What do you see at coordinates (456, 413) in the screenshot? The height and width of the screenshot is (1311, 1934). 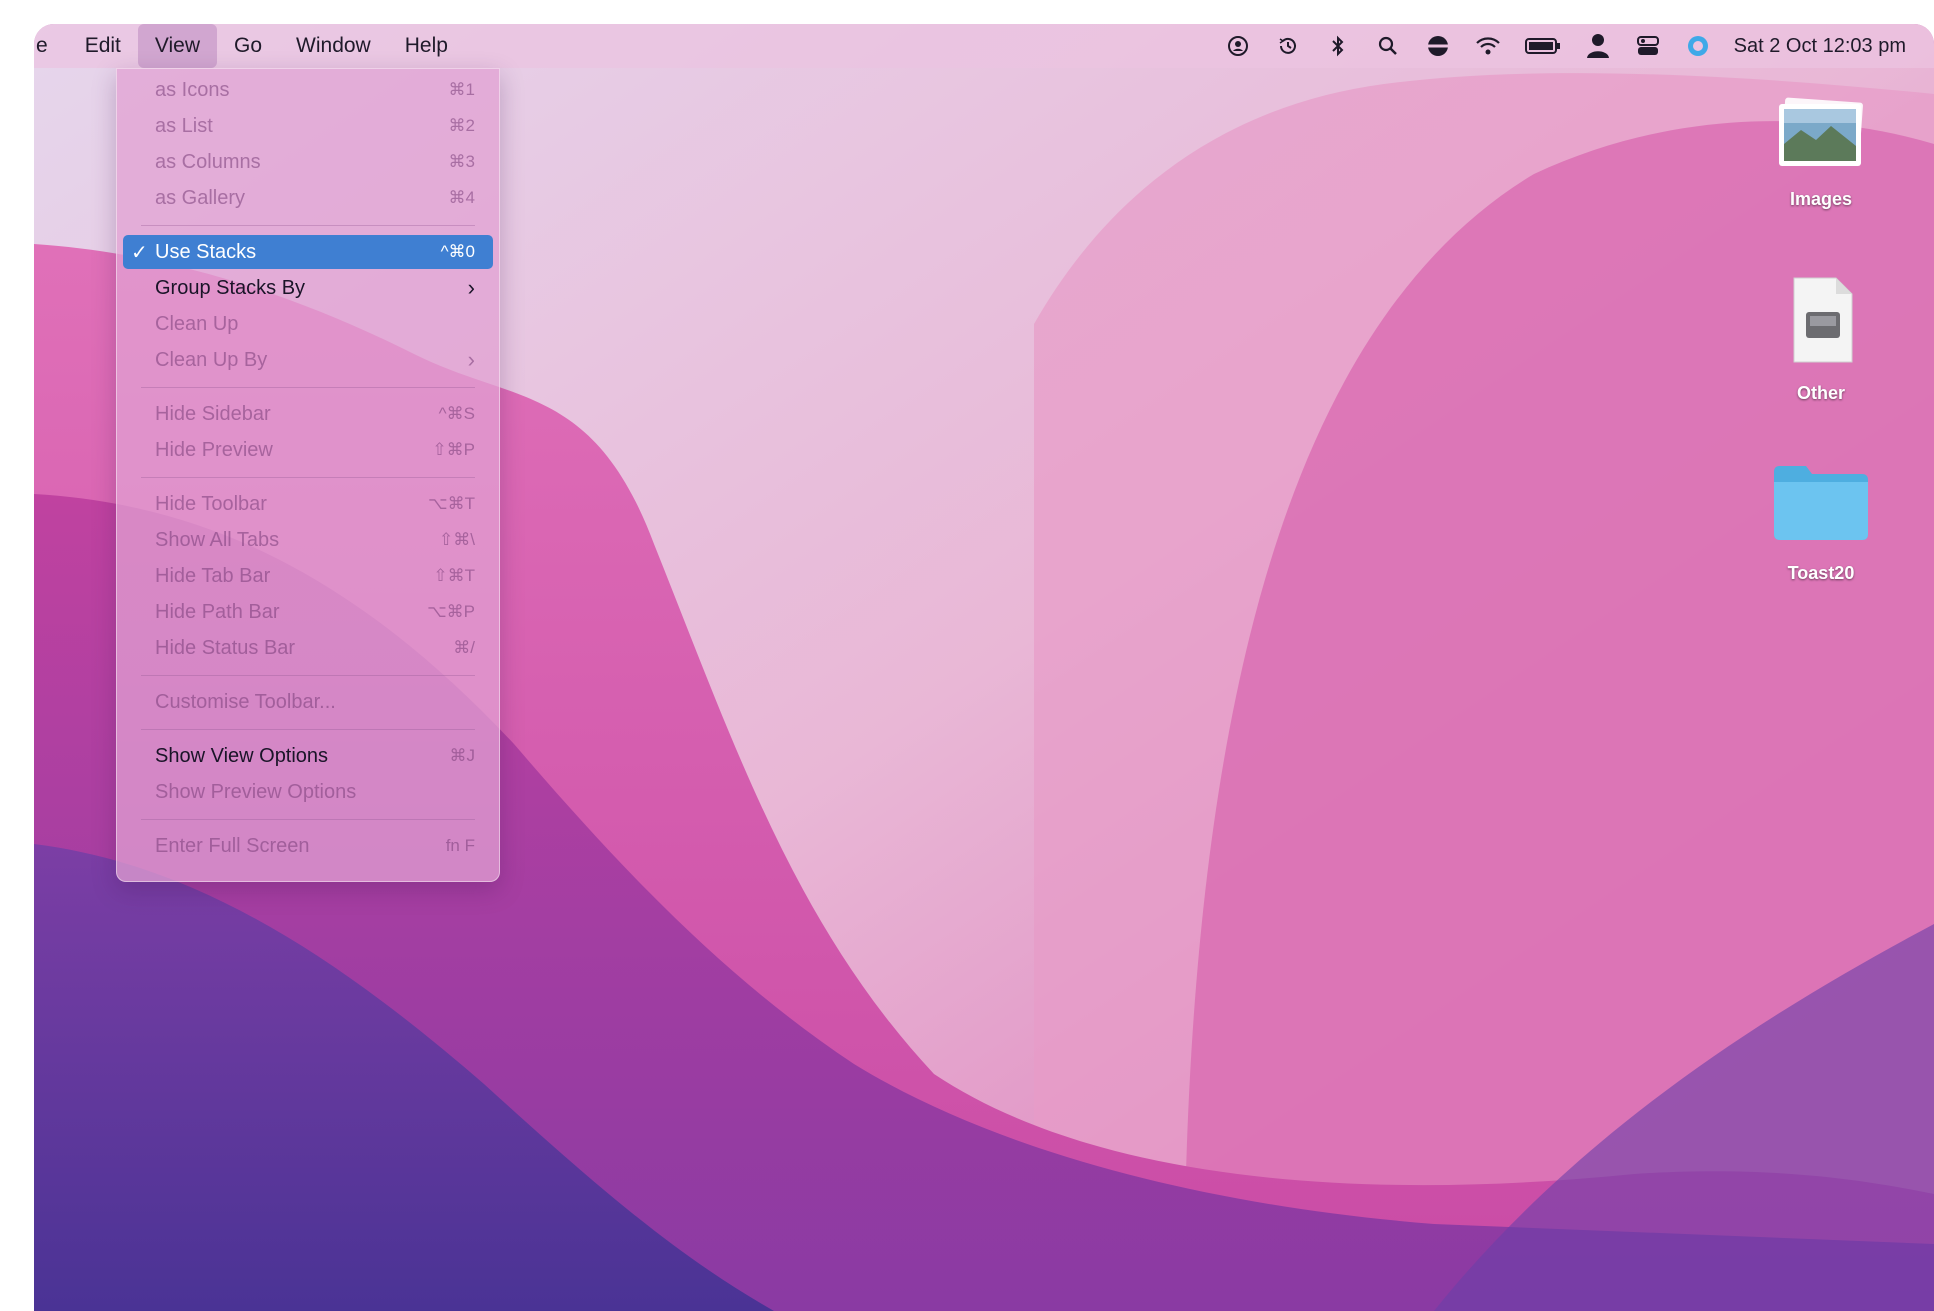 I see `menu-item-shortcut: ^⌘S` at bounding box center [456, 413].